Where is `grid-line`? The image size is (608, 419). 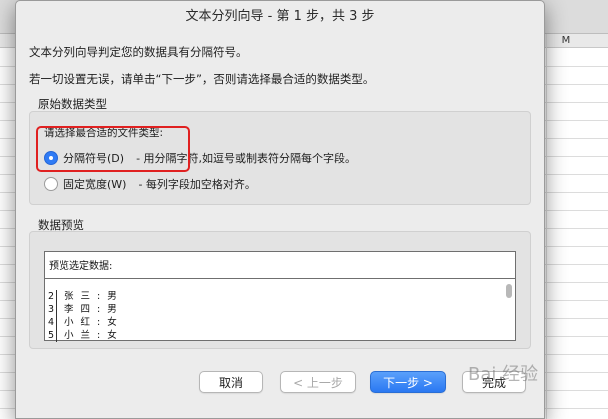
grid-line is located at coordinates (546, 226).